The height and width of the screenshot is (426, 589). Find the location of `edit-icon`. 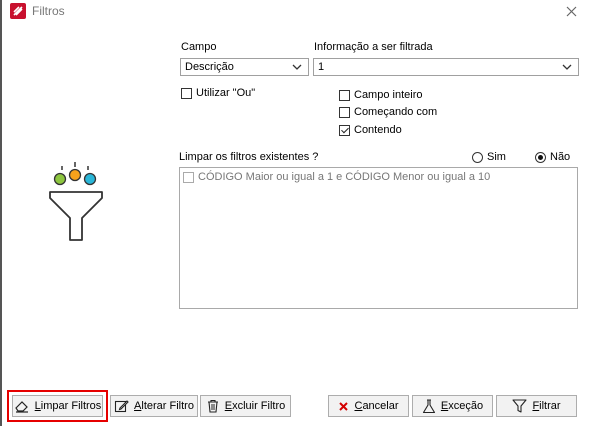

edit-icon is located at coordinates (121, 406).